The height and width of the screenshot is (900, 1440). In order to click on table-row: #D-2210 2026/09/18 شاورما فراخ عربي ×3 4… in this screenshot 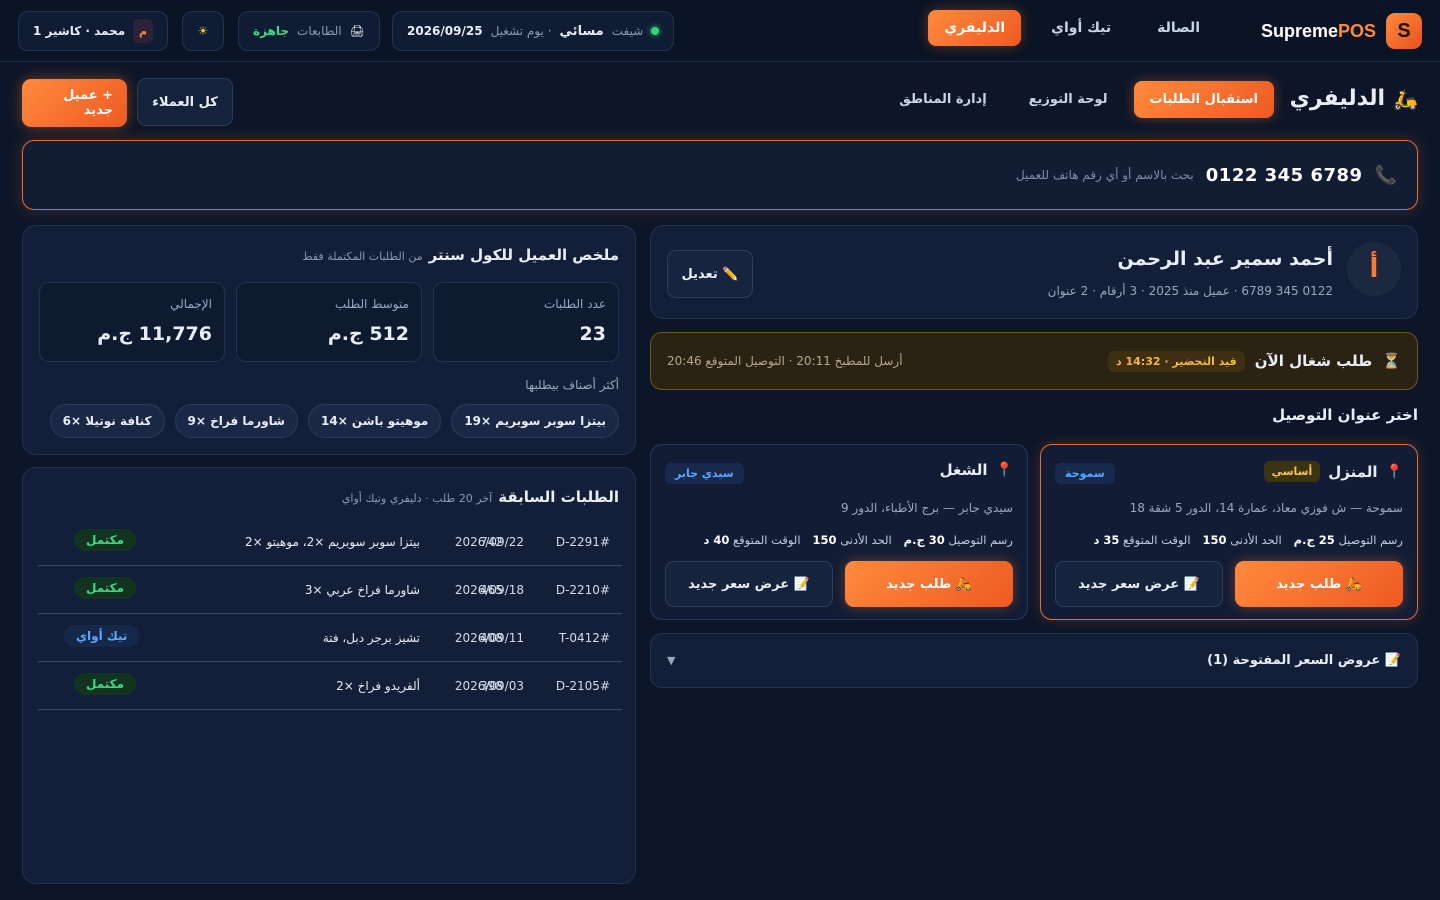, I will do `click(330, 590)`.